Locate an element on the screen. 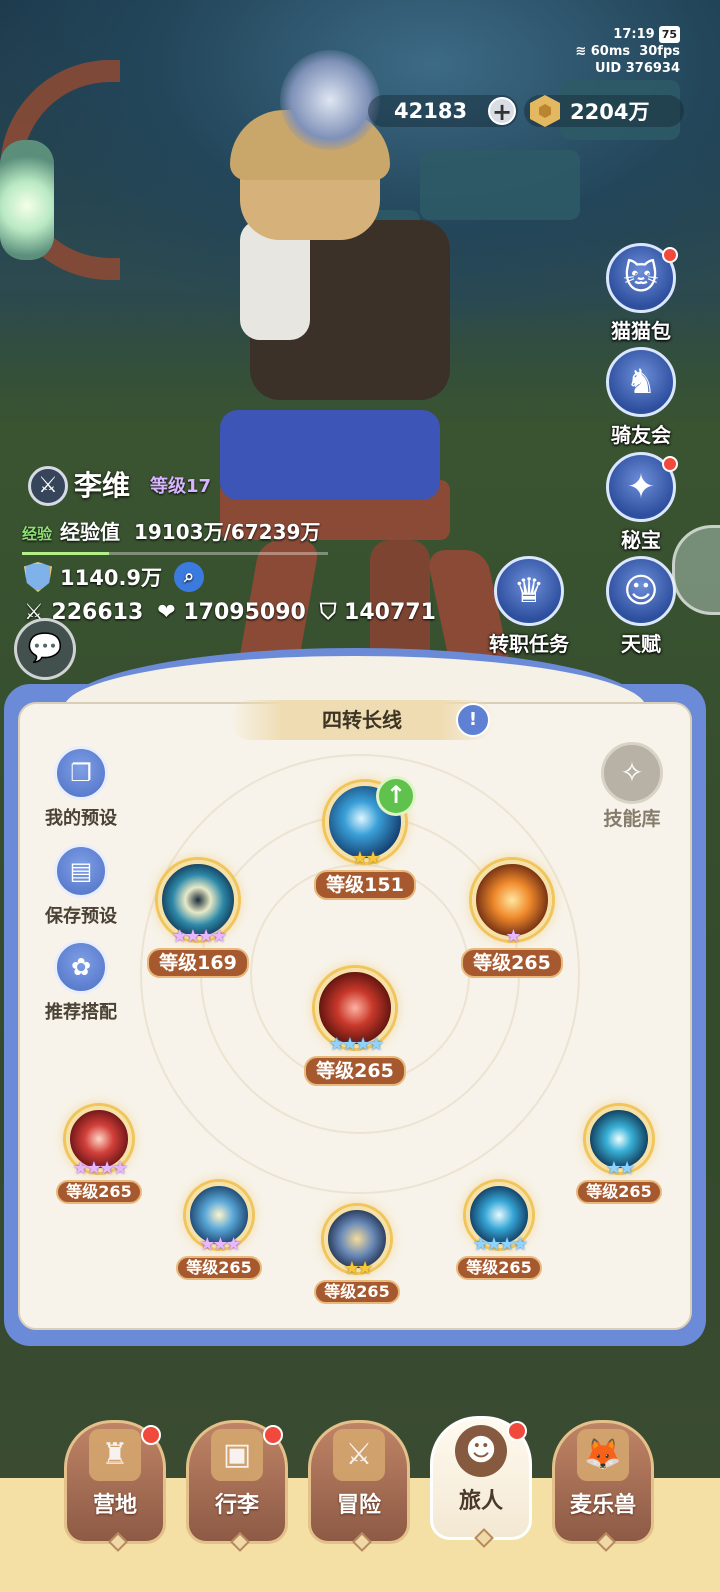 This screenshot has width=720, height=1592. fox-icon: 🦊 is located at coordinates (603, 1455).